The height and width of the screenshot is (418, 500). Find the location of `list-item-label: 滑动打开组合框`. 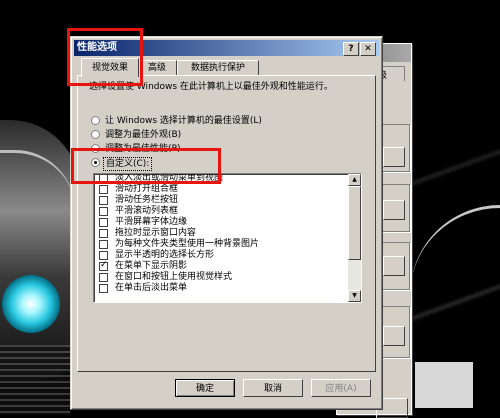

list-item-label: 滑动打开组合框 is located at coordinates (147, 189).